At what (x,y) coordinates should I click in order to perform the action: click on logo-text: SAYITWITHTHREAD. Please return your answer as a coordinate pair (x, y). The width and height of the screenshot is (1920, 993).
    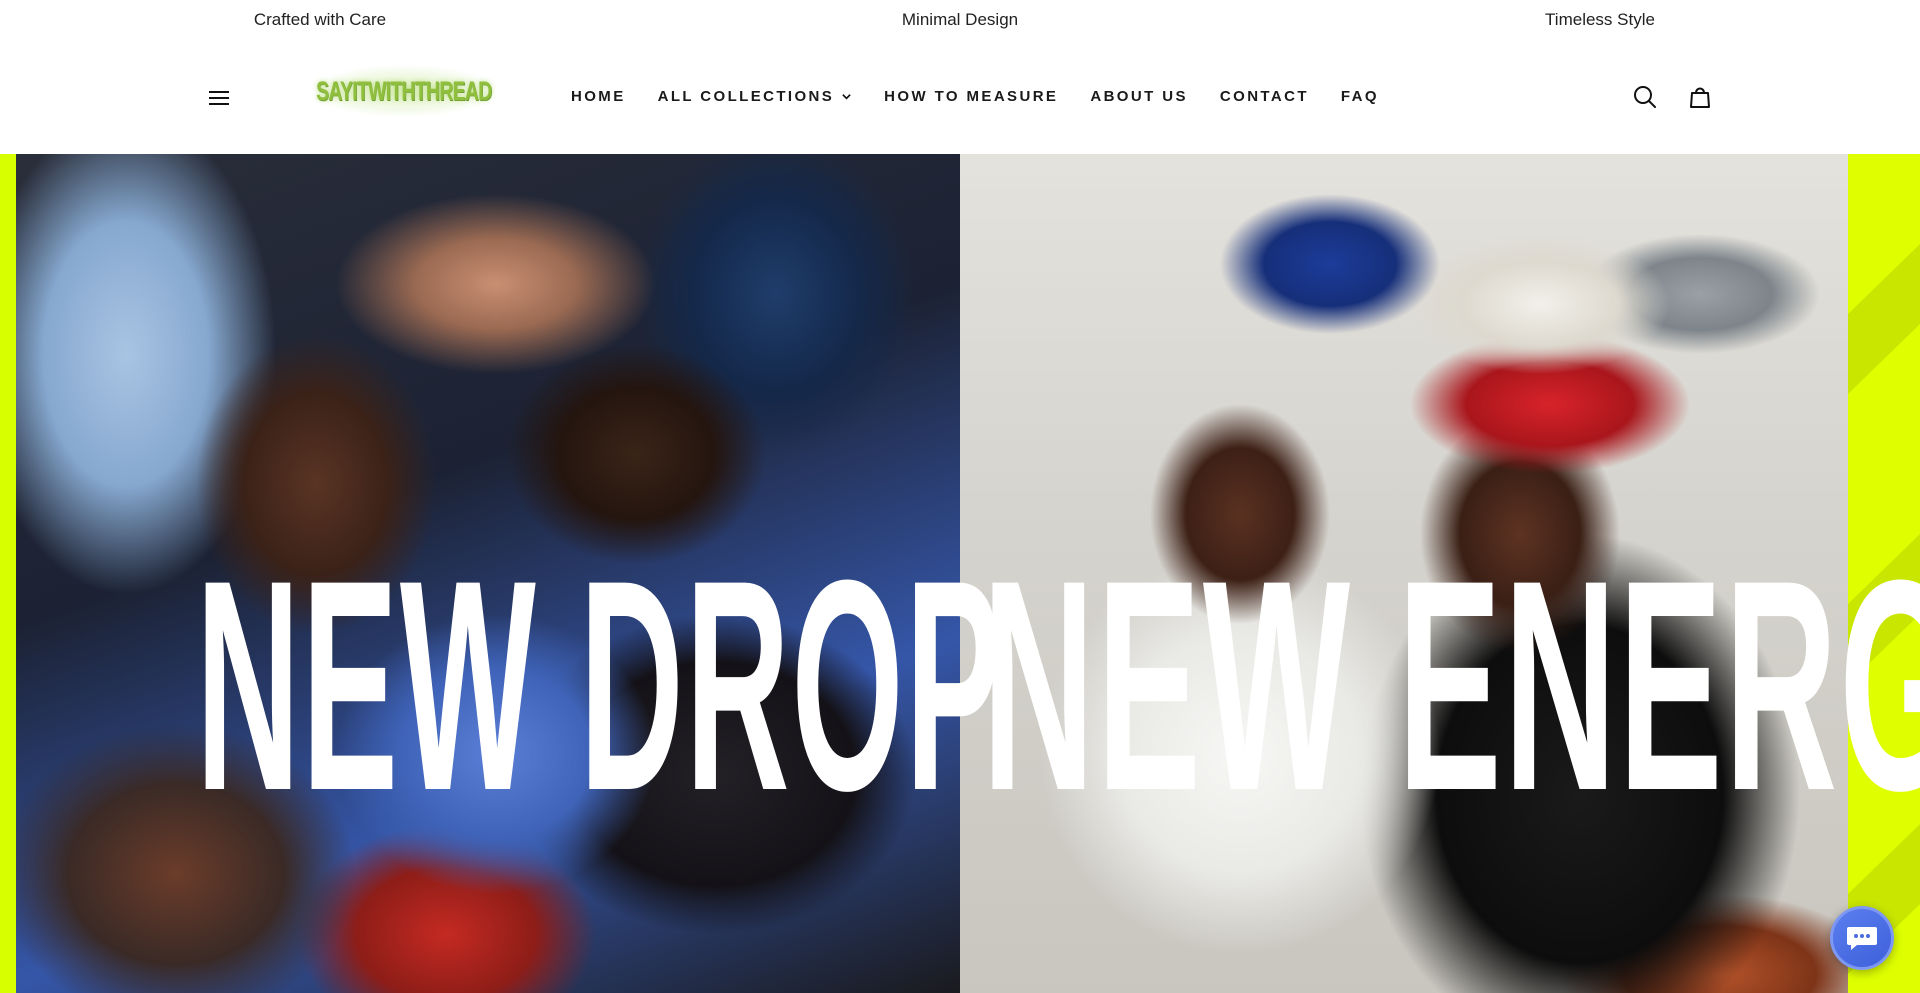
    Looking at the image, I should click on (404, 90).